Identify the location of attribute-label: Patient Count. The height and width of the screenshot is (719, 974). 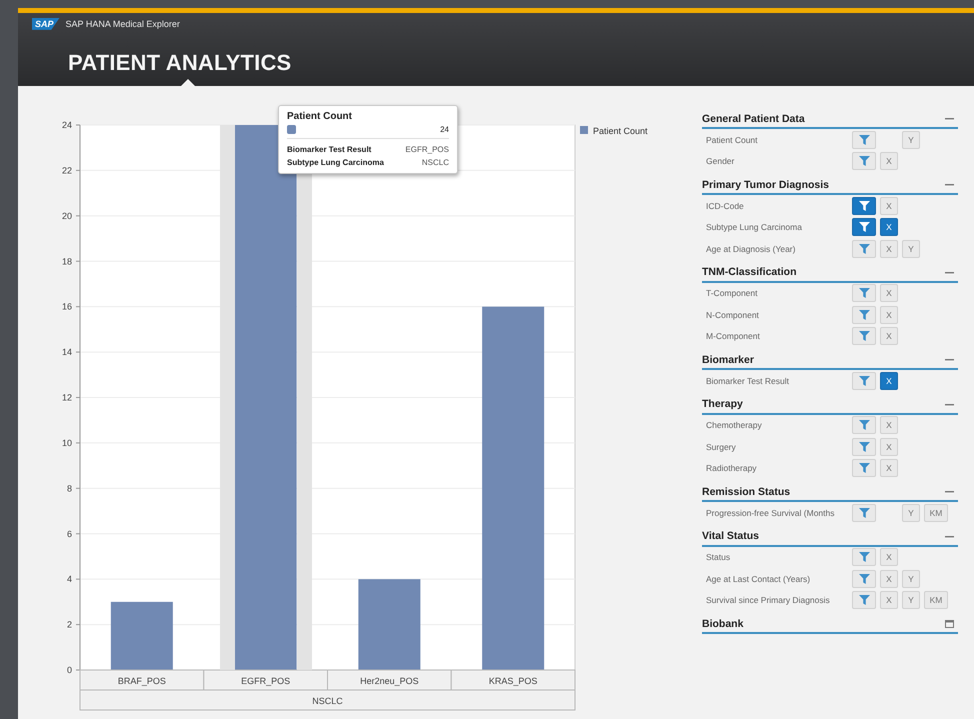
(732, 139).